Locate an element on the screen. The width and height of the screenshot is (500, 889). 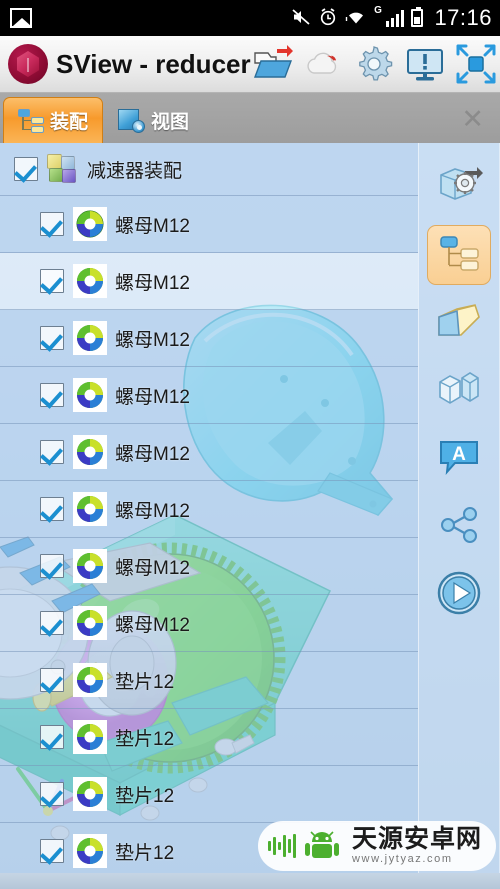
sidebar-item-assembly-tree is located at coordinates (459, 255).